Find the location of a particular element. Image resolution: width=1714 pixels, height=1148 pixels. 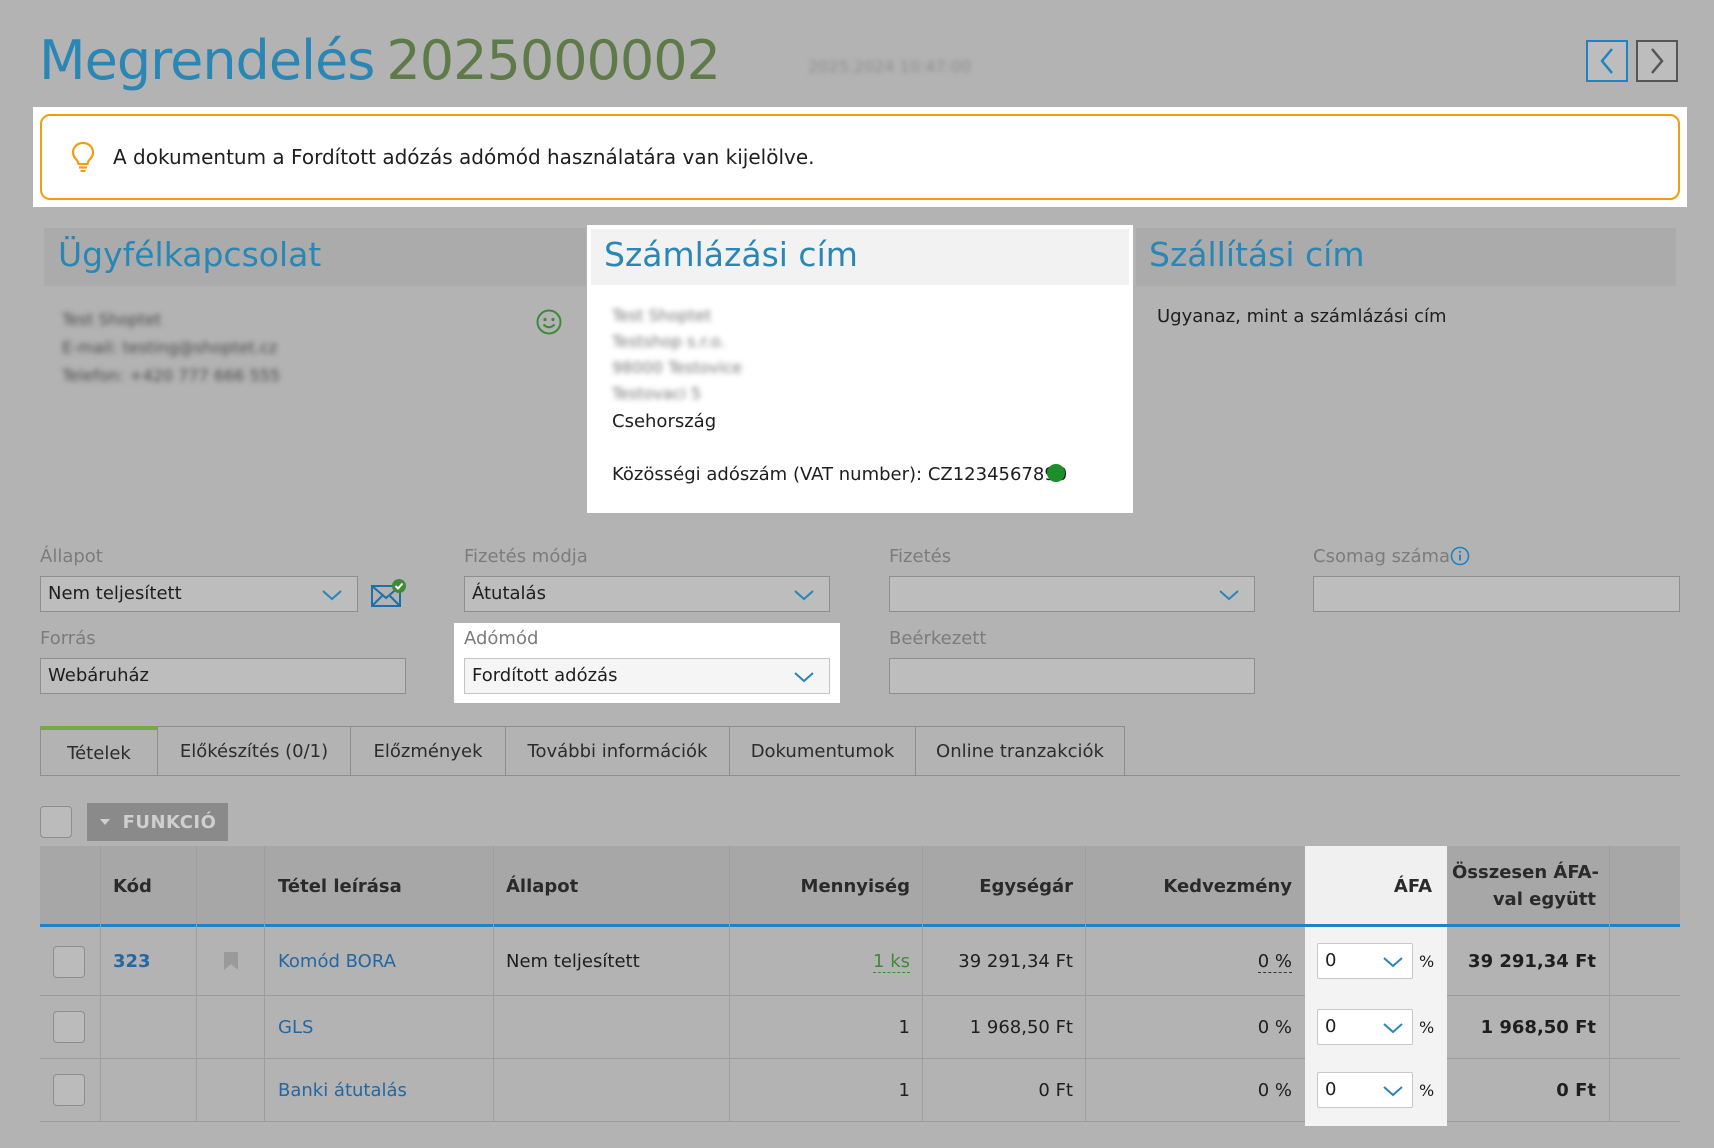

tab-label: Tételek is located at coordinates (99, 753).